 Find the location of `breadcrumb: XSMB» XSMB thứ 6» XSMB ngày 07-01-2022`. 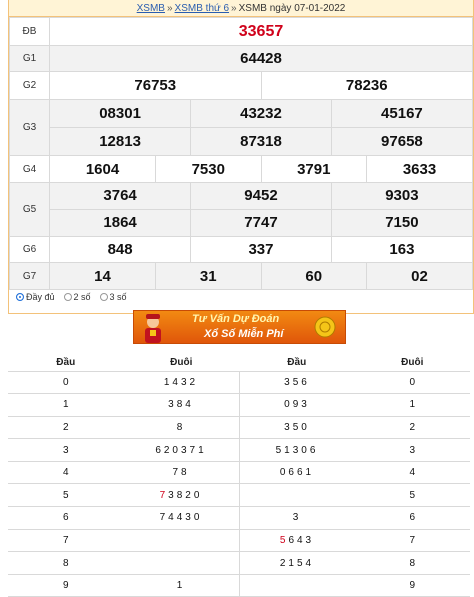

breadcrumb: XSMB» XSMB thứ 6» XSMB ngày 07-01-2022 is located at coordinates (241, 8).